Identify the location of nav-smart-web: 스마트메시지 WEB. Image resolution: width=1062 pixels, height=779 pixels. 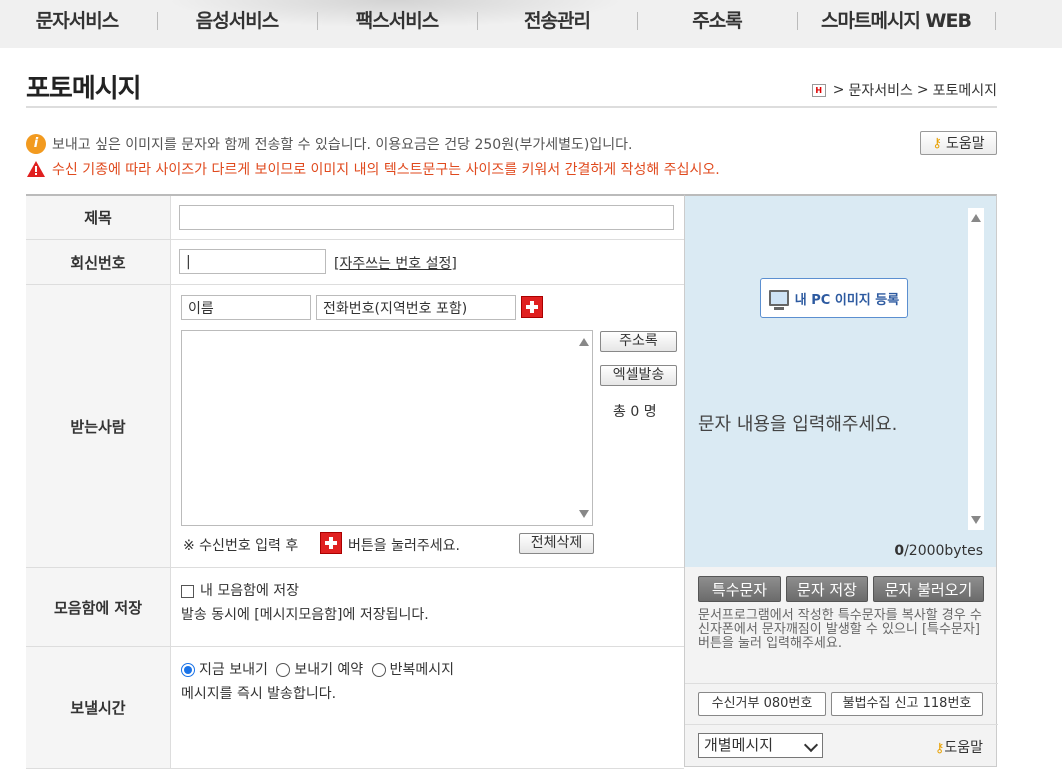
(896, 21).